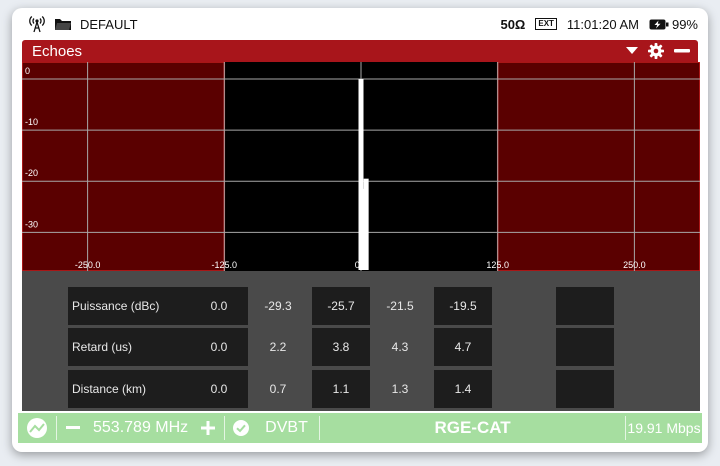 The image size is (720, 466). What do you see at coordinates (129, 347) in the screenshot?
I see `table-row-label: Retard (us)` at bounding box center [129, 347].